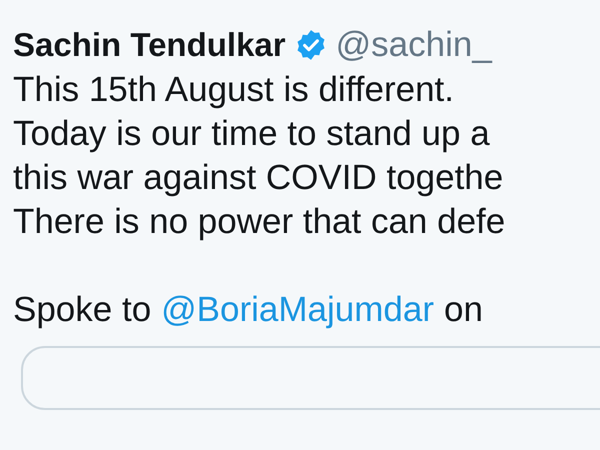 Image resolution: width=600 pixels, height=450 pixels. Describe the element at coordinates (251, 134) in the screenshot. I see `tweet-text-line: Today is our time to stand up a` at that location.